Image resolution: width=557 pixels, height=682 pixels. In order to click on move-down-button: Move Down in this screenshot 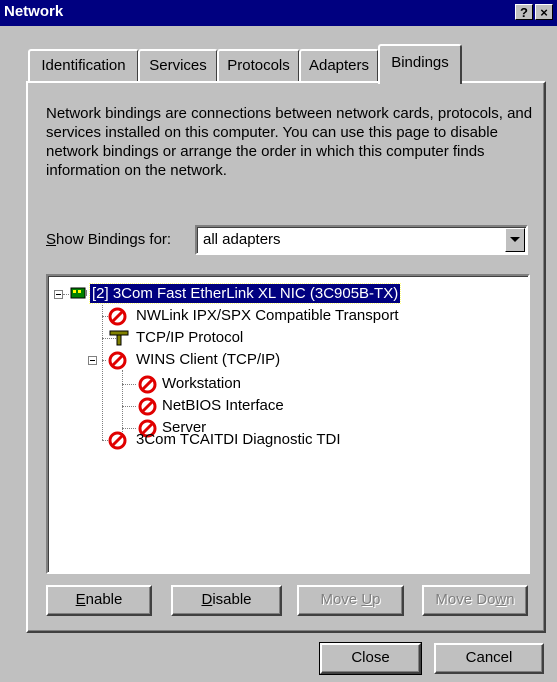, I will do `click(475, 600)`.